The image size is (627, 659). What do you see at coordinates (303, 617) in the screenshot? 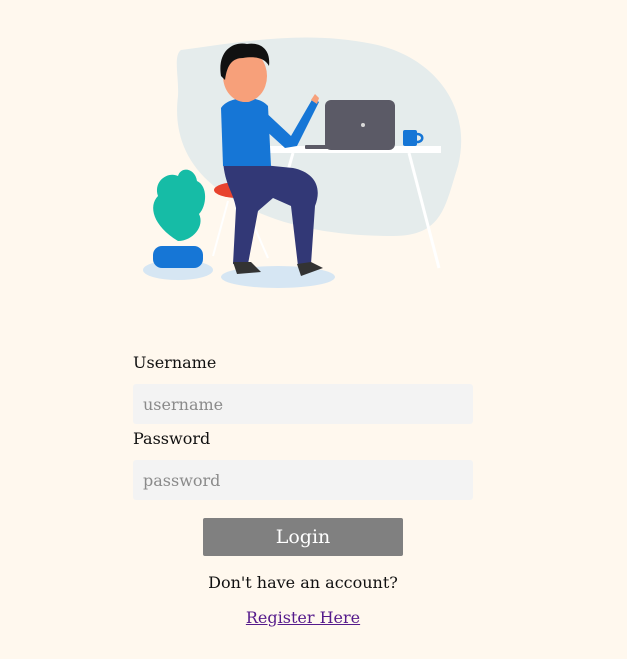
I see `register-link: Register Here` at bounding box center [303, 617].